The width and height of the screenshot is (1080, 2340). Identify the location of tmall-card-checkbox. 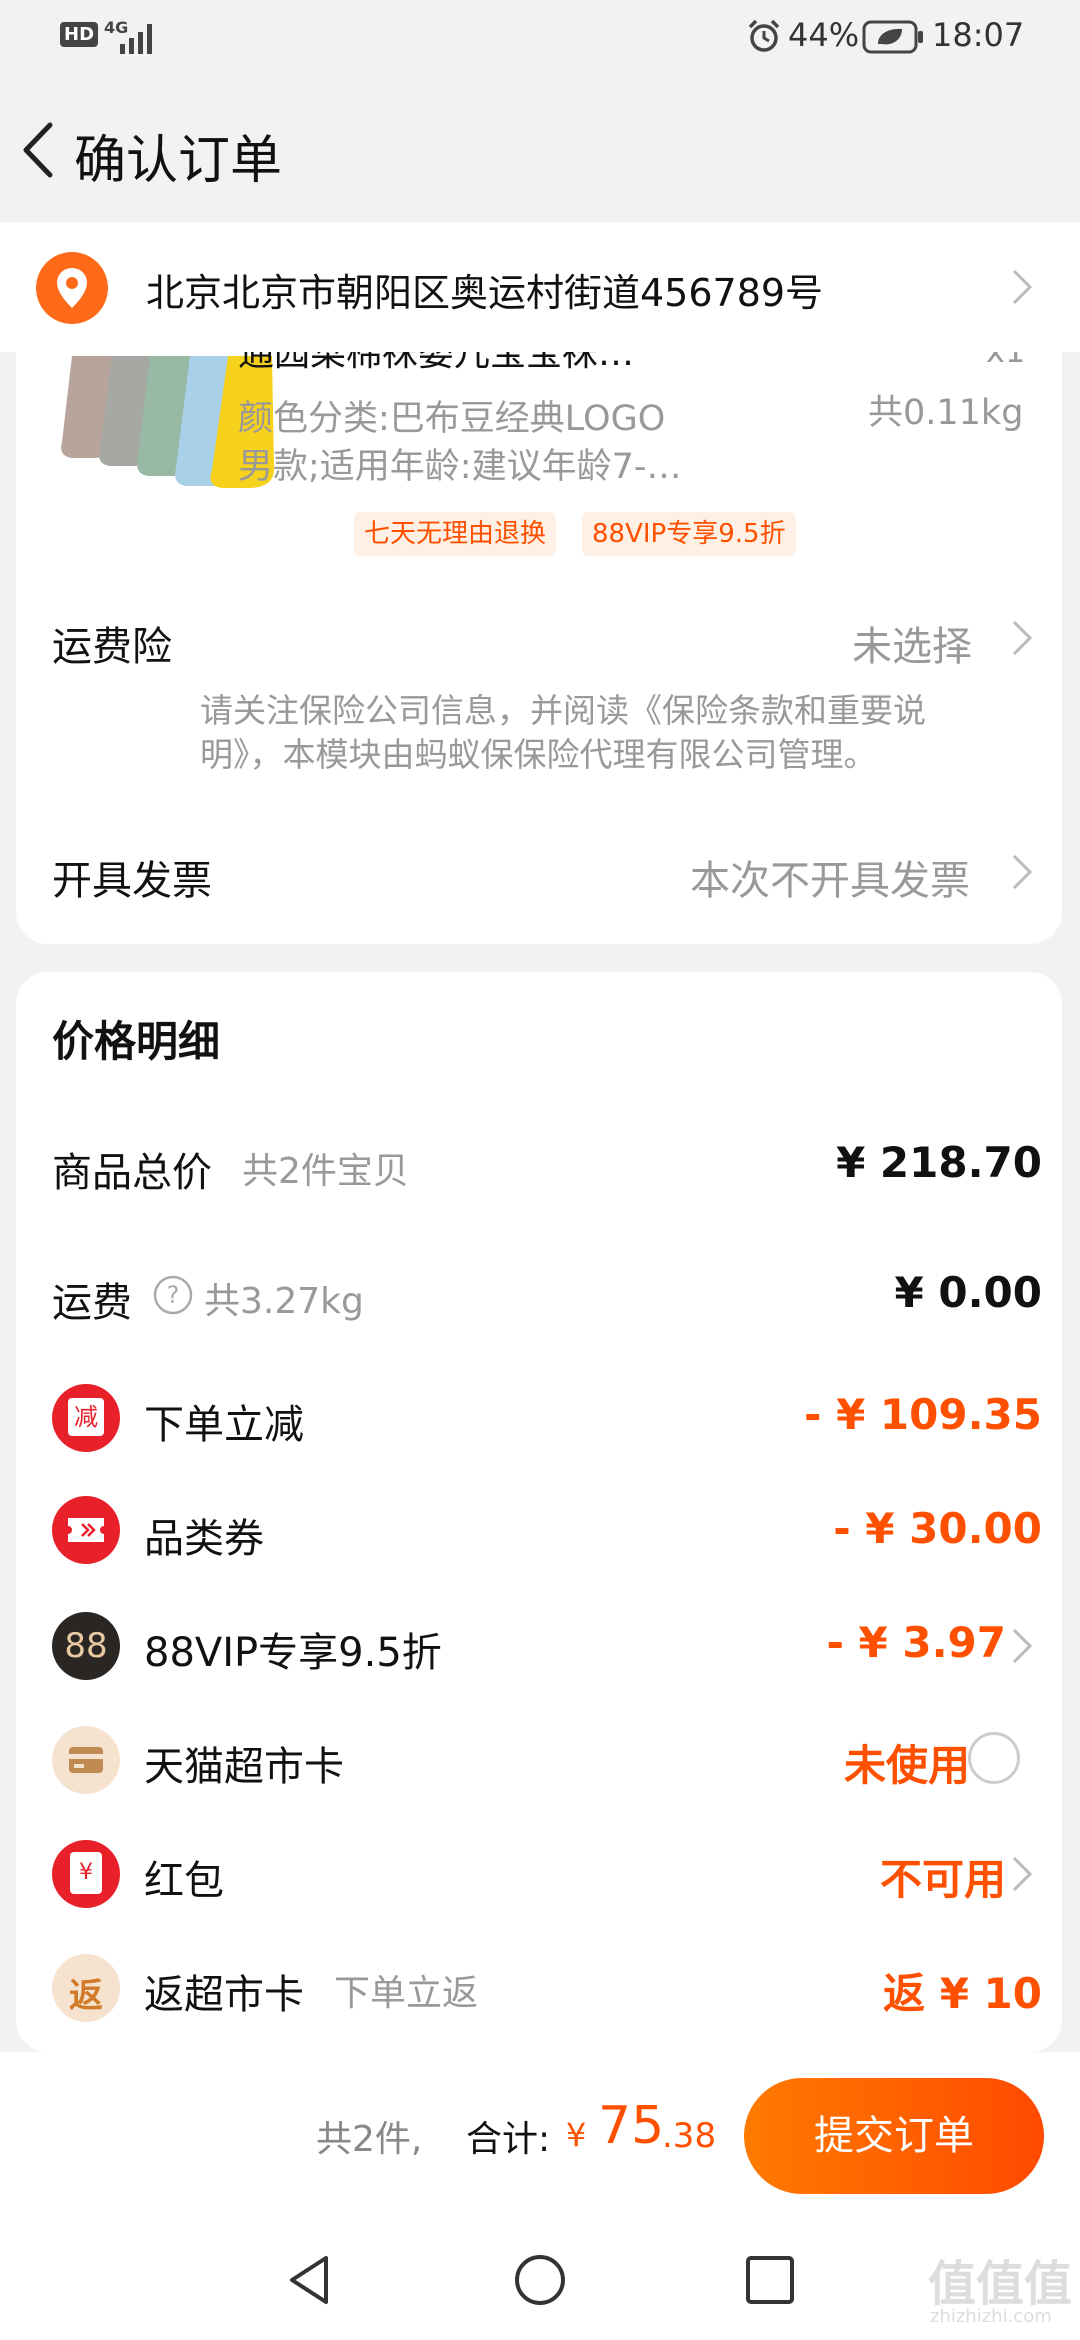
(994, 1758).